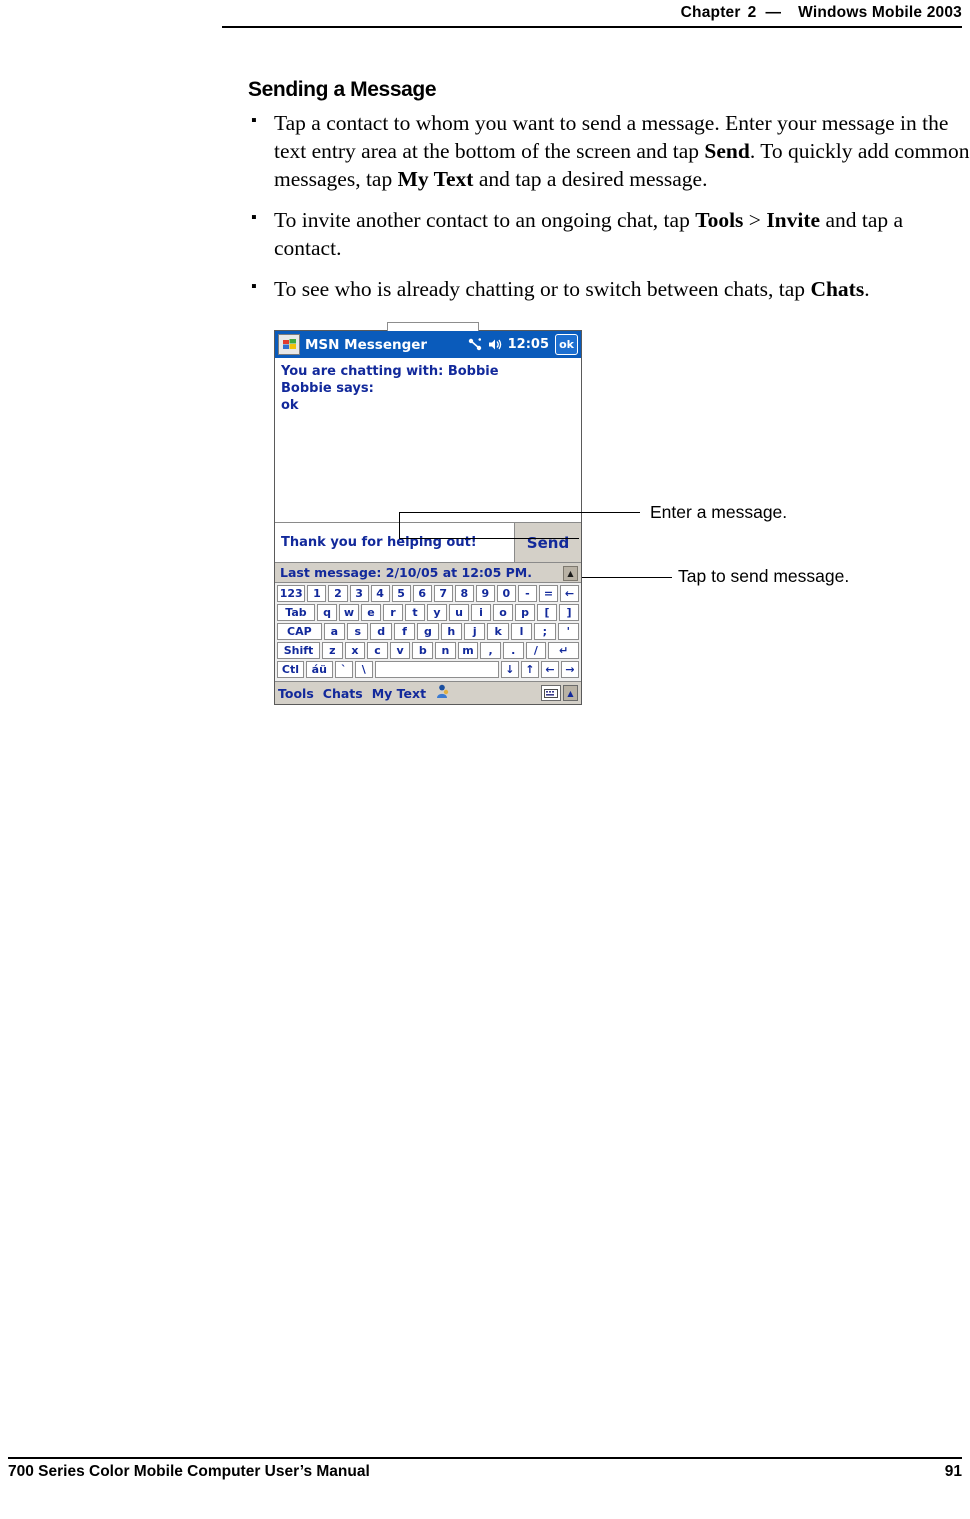  What do you see at coordinates (568, 631) in the screenshot?
I see `key-apostrophe: '` at bounding box center [568, 631].